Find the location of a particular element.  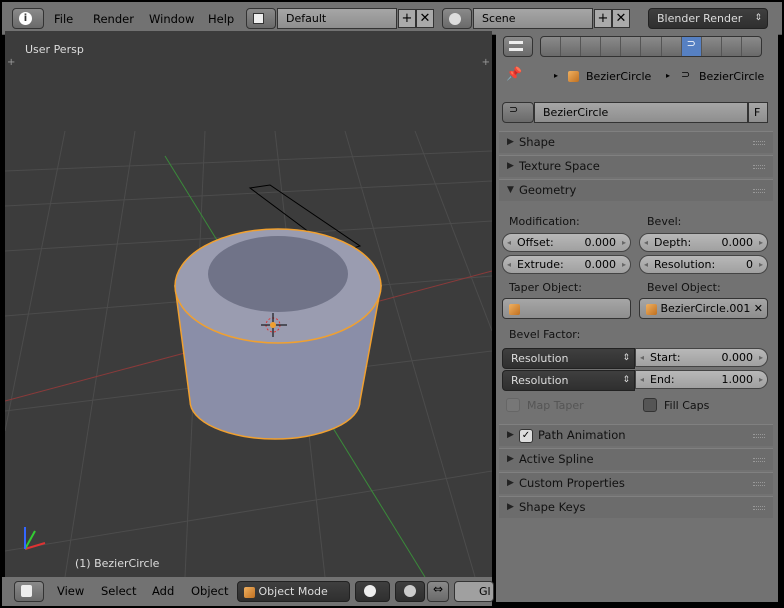

manipulate-center-button: ⇔ is located at coordinates (438, 591).